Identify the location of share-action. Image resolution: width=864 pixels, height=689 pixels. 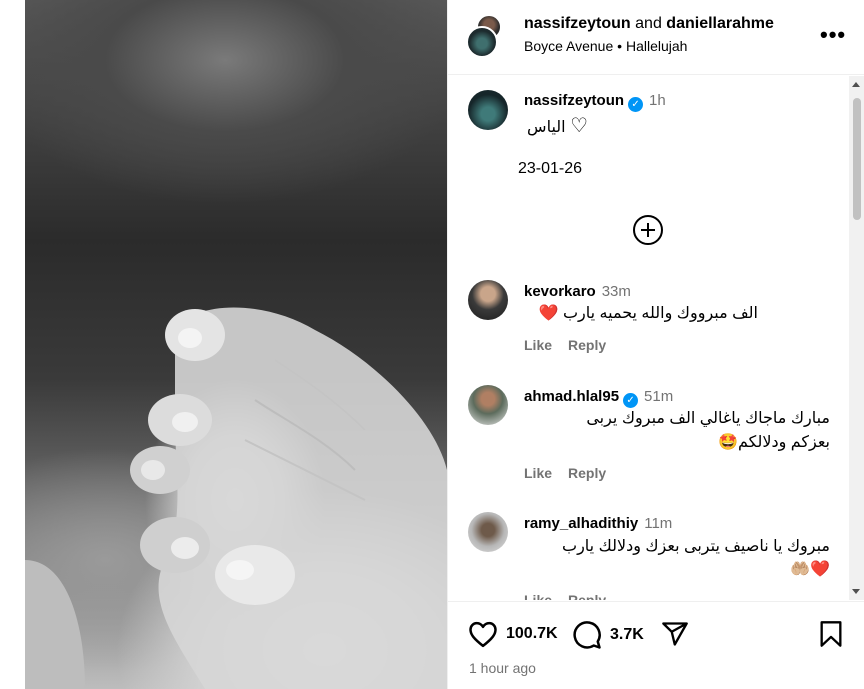
(675, 634).